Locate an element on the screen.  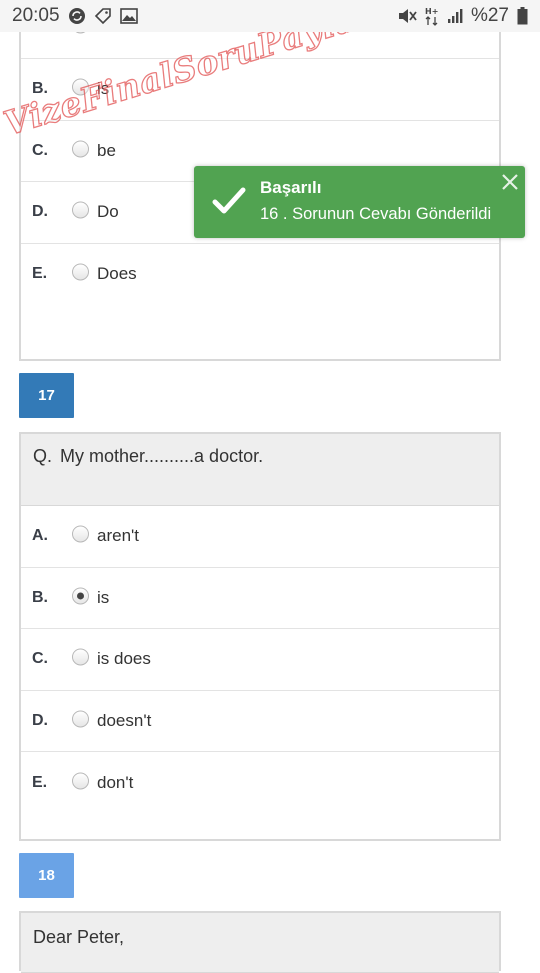
svg-text: H+ is located at coordinates (431, 11).